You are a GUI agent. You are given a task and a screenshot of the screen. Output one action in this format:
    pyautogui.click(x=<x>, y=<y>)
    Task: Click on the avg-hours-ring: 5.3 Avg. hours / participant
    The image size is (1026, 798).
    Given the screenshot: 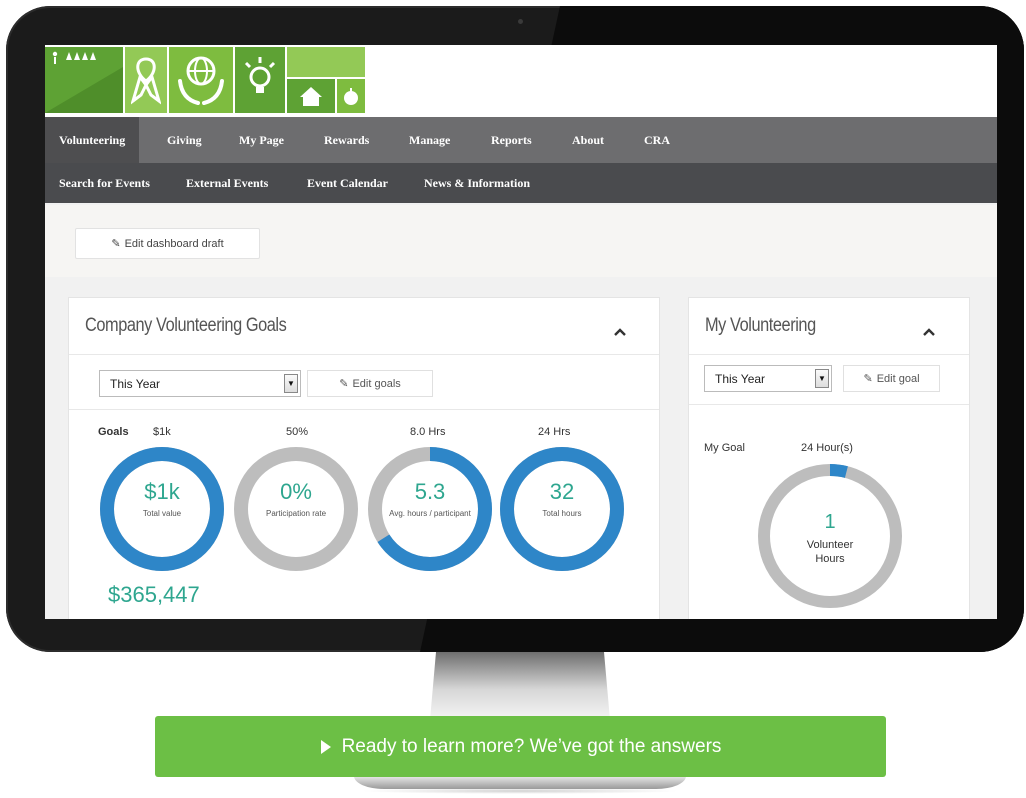 What is the action you would take?
    pyautogui.click(x=430, y=509)
    